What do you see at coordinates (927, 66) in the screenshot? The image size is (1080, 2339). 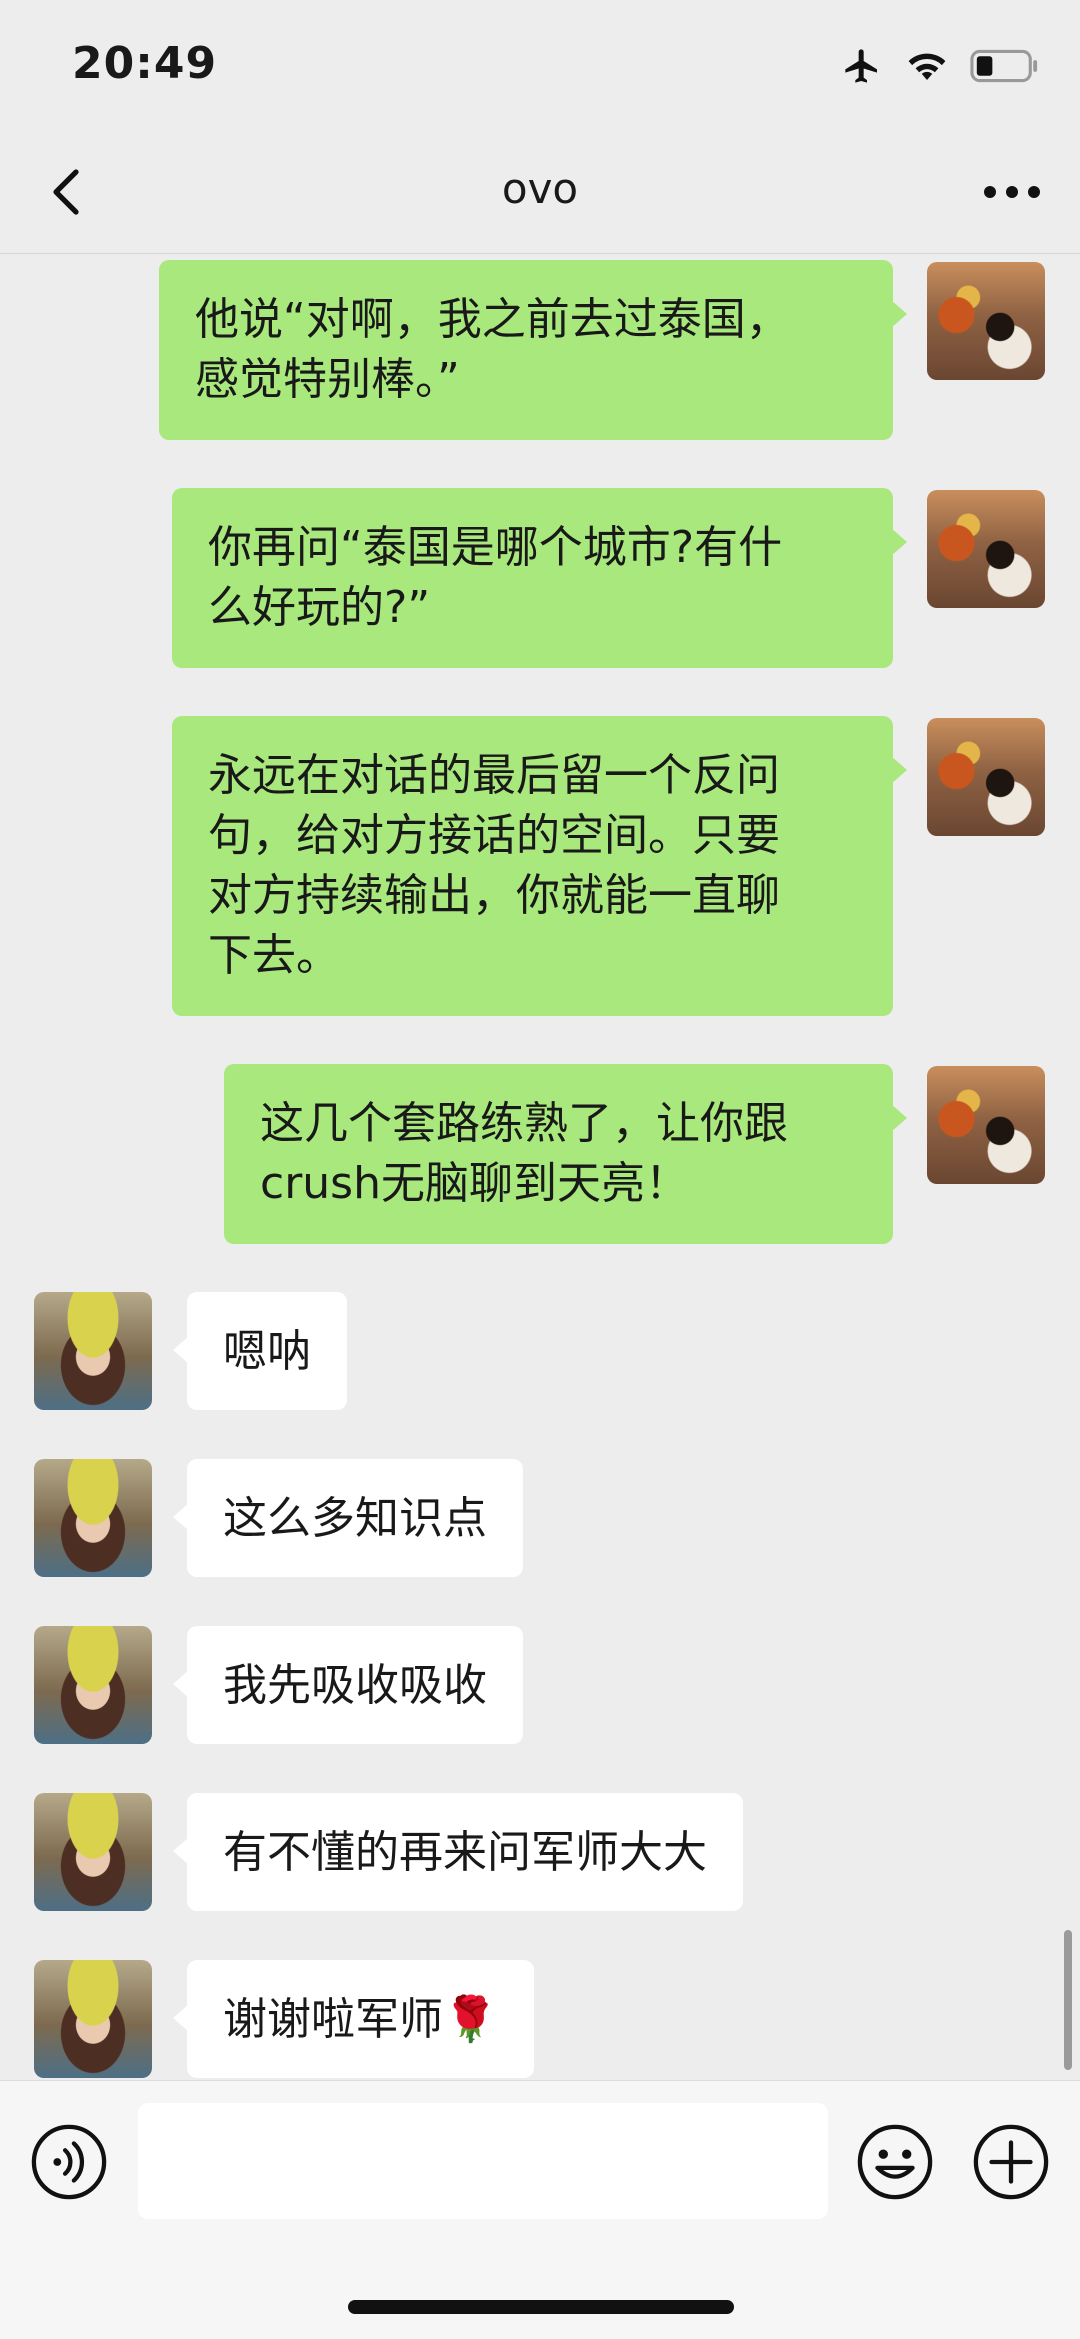 I see `wifi-icon` at bounding box center [927, 66].